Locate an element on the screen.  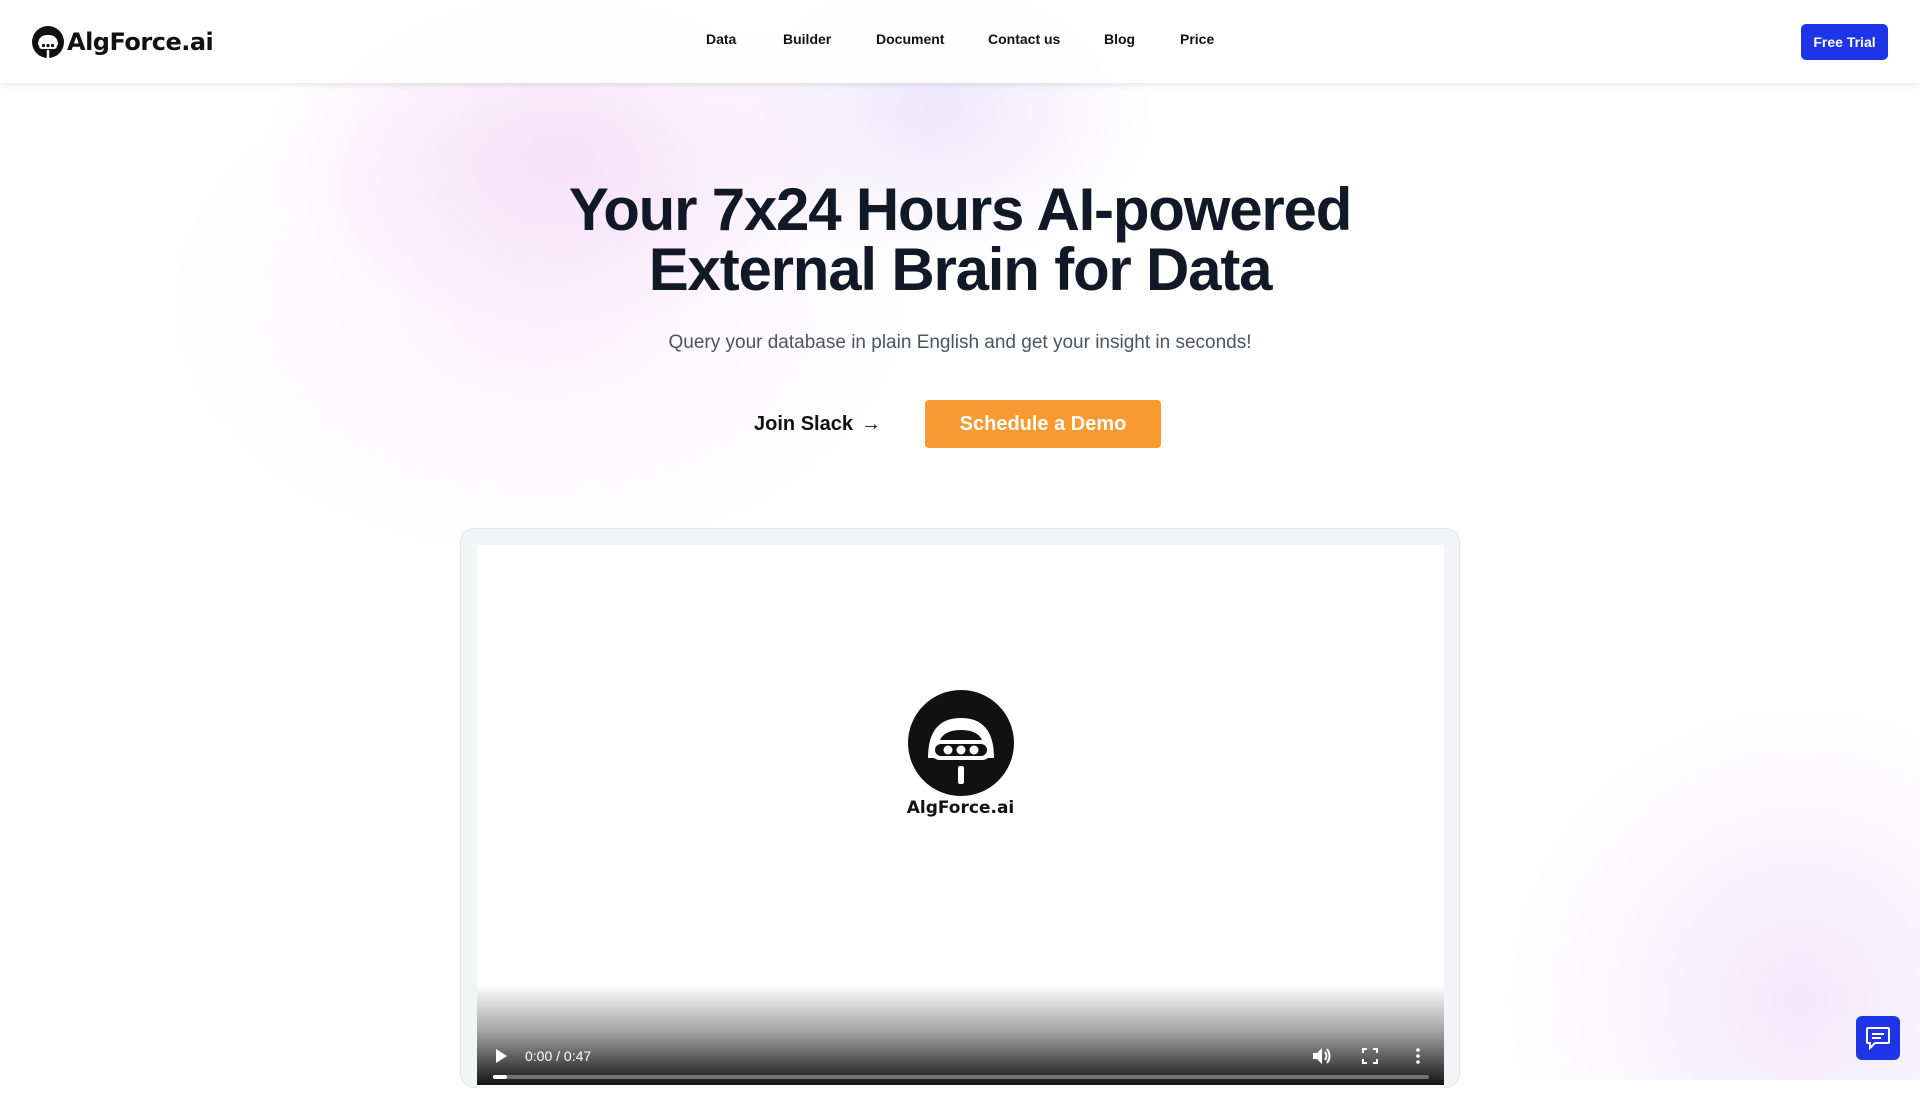
play-icon is located at coordinates (501, 1056).